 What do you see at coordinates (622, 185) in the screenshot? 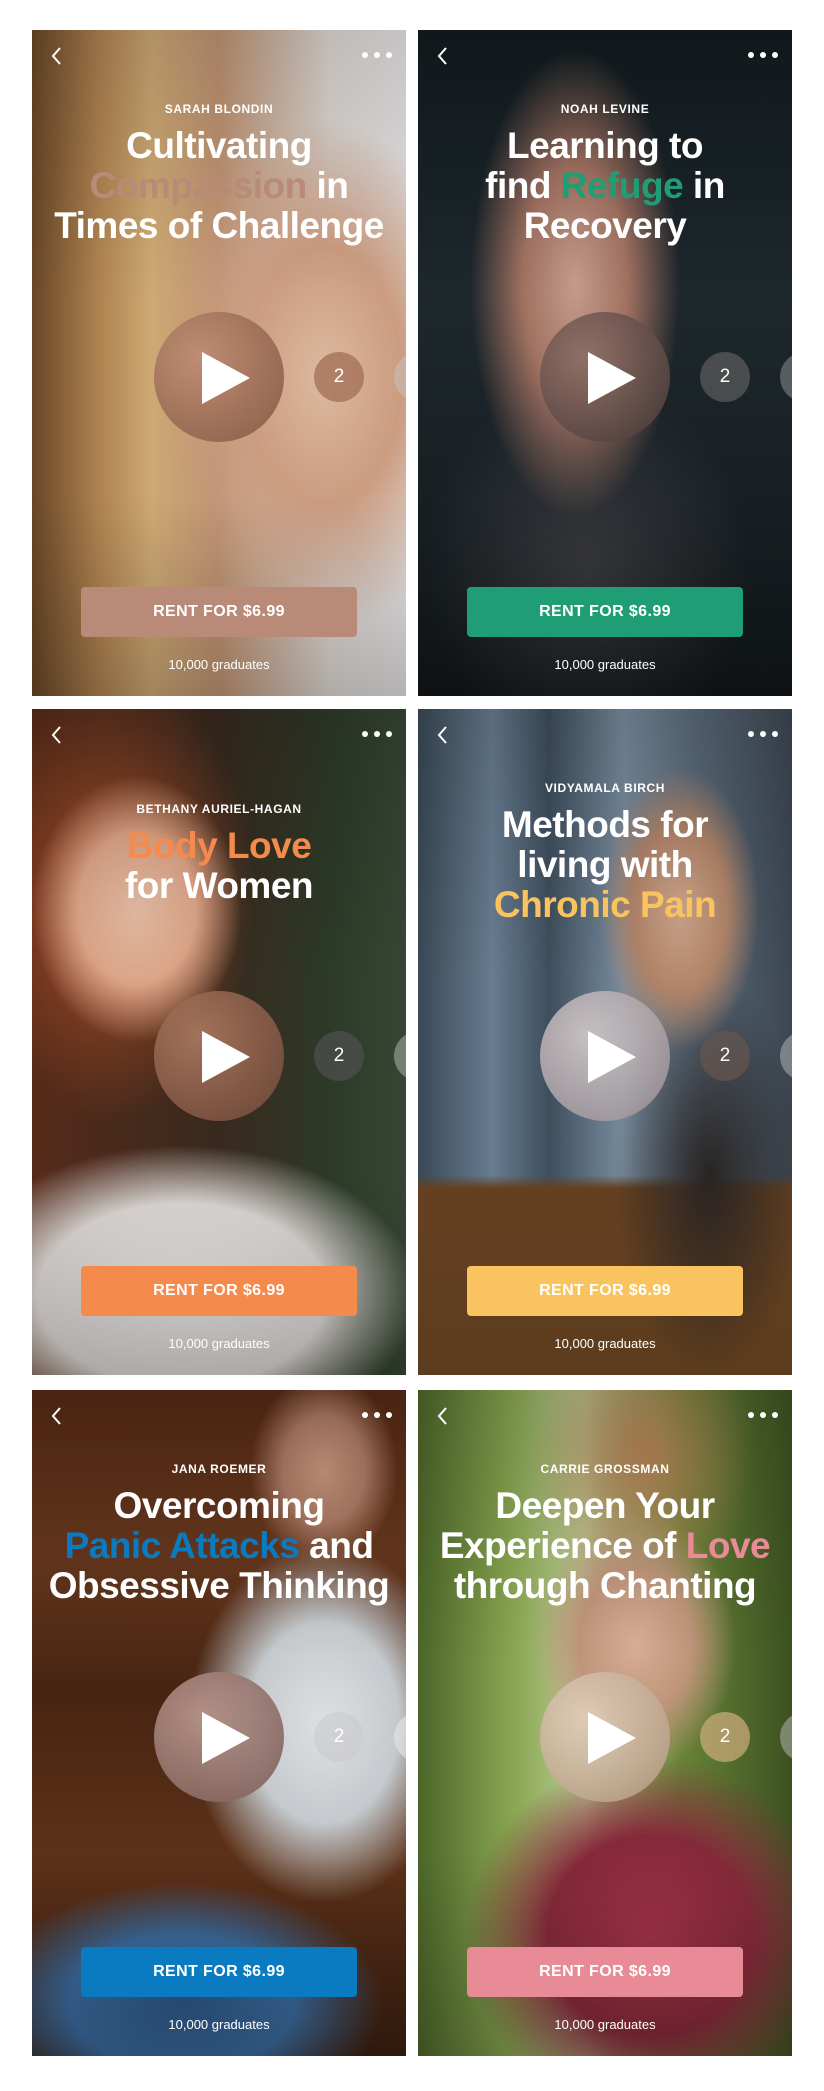
I see `title-highlight: Refuge` at bounding box center [622, 185].